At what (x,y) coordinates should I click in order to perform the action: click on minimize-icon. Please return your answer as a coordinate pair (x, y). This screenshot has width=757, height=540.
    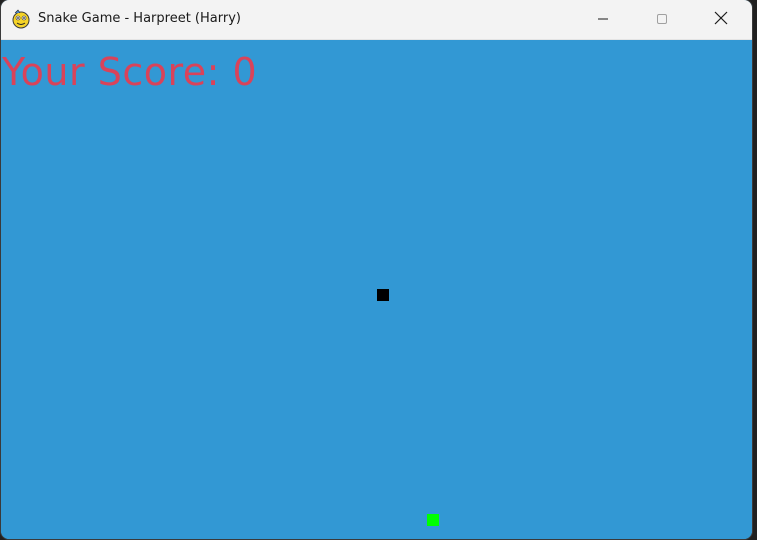
    Looking at the image, I should click on (603, 19).